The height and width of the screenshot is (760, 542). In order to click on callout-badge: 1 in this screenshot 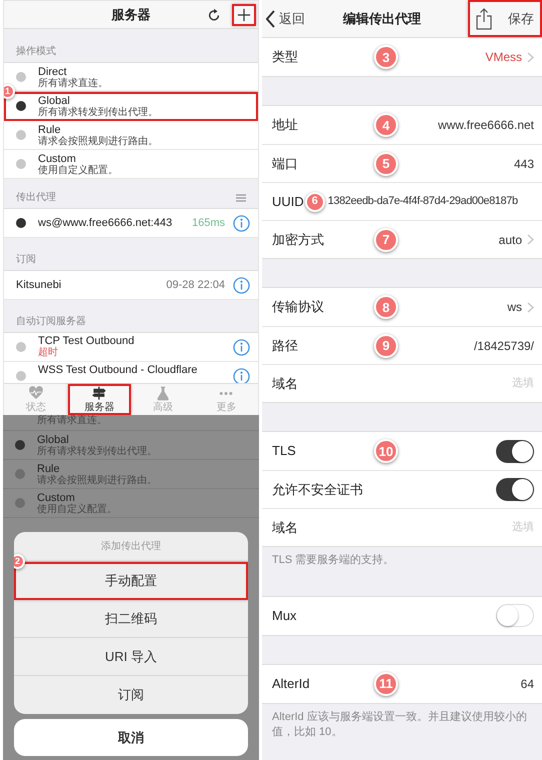, I will do `click(9, 91)`.